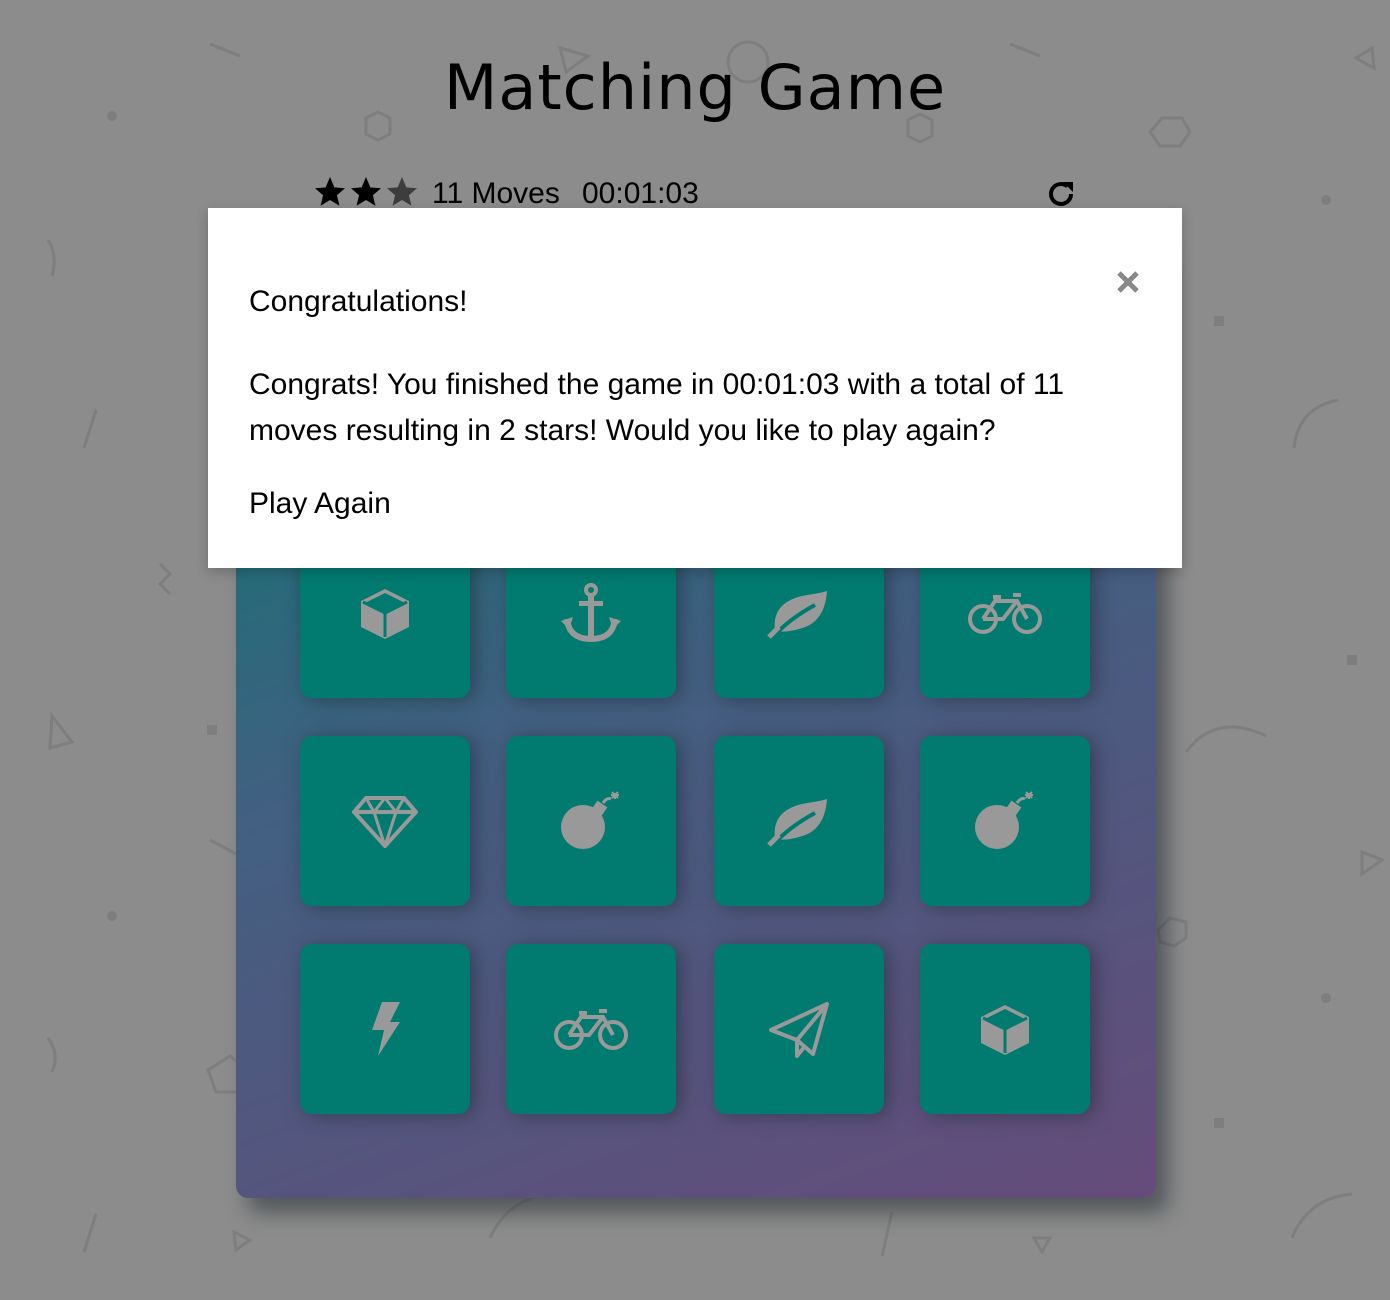  What do you see at coordinates (320, 504) in the screenshot?
I see `play-again-button: Play Again` at bounding box center [320, 504].